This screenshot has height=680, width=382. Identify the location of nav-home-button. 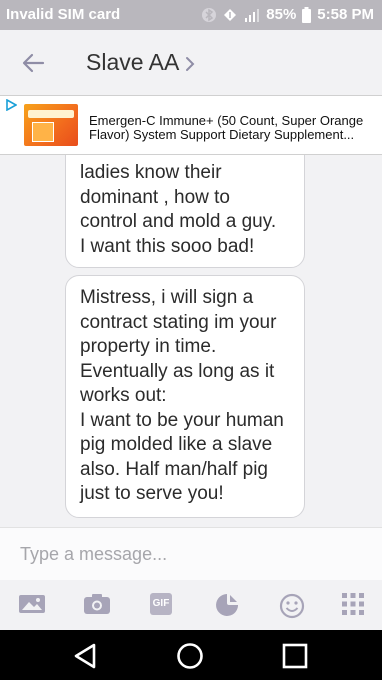
(190, 656).